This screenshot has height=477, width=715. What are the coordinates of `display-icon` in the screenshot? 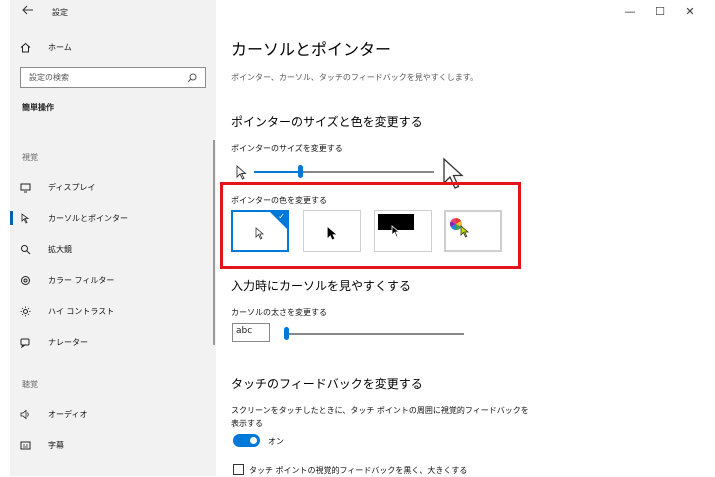 It's located at (30, 187).